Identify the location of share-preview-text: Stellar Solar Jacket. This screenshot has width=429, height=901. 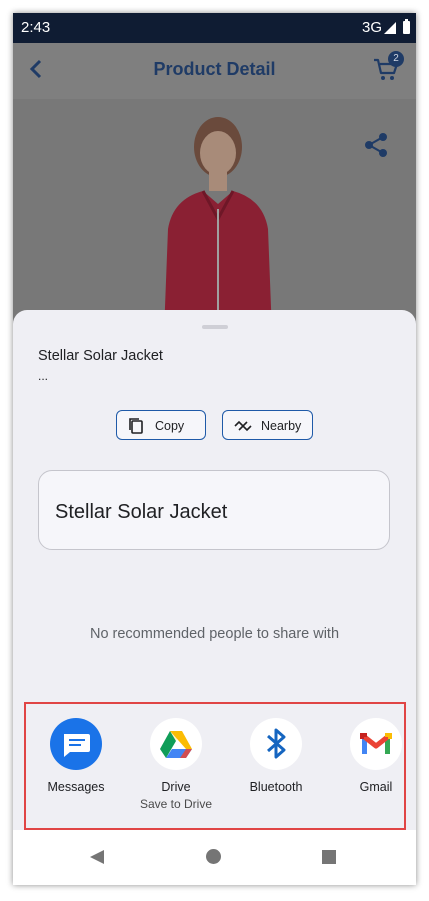
(141, 512).